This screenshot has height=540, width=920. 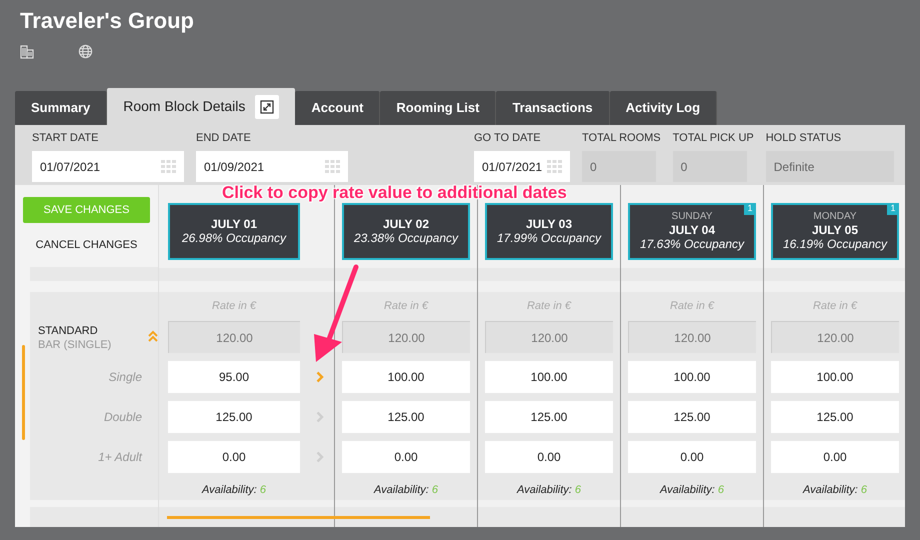 What do you see at coordinates (692, 217) in the screenshot?
I see `weekday-label: SUNDAY` at bounding box center [692, 217].